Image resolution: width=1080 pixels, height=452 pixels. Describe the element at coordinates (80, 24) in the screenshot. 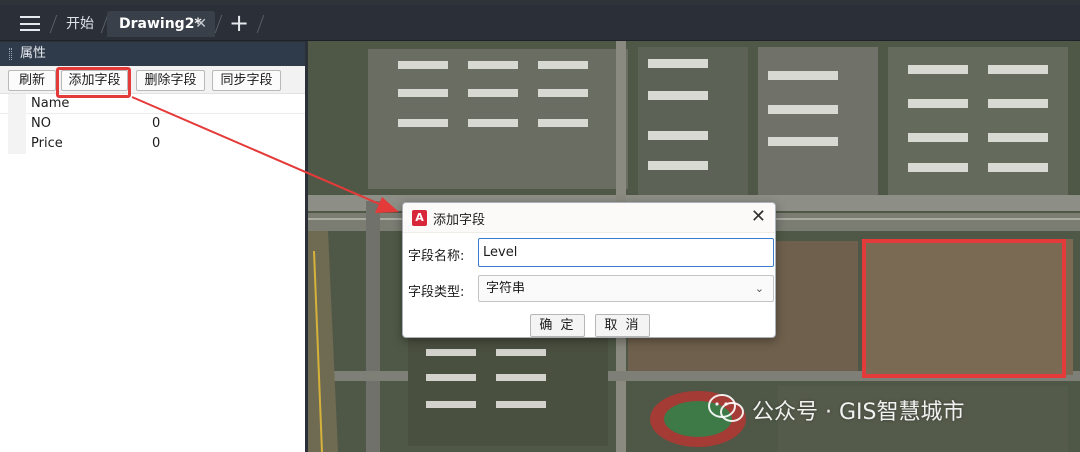

I see `tab-home: 开始` at that location.